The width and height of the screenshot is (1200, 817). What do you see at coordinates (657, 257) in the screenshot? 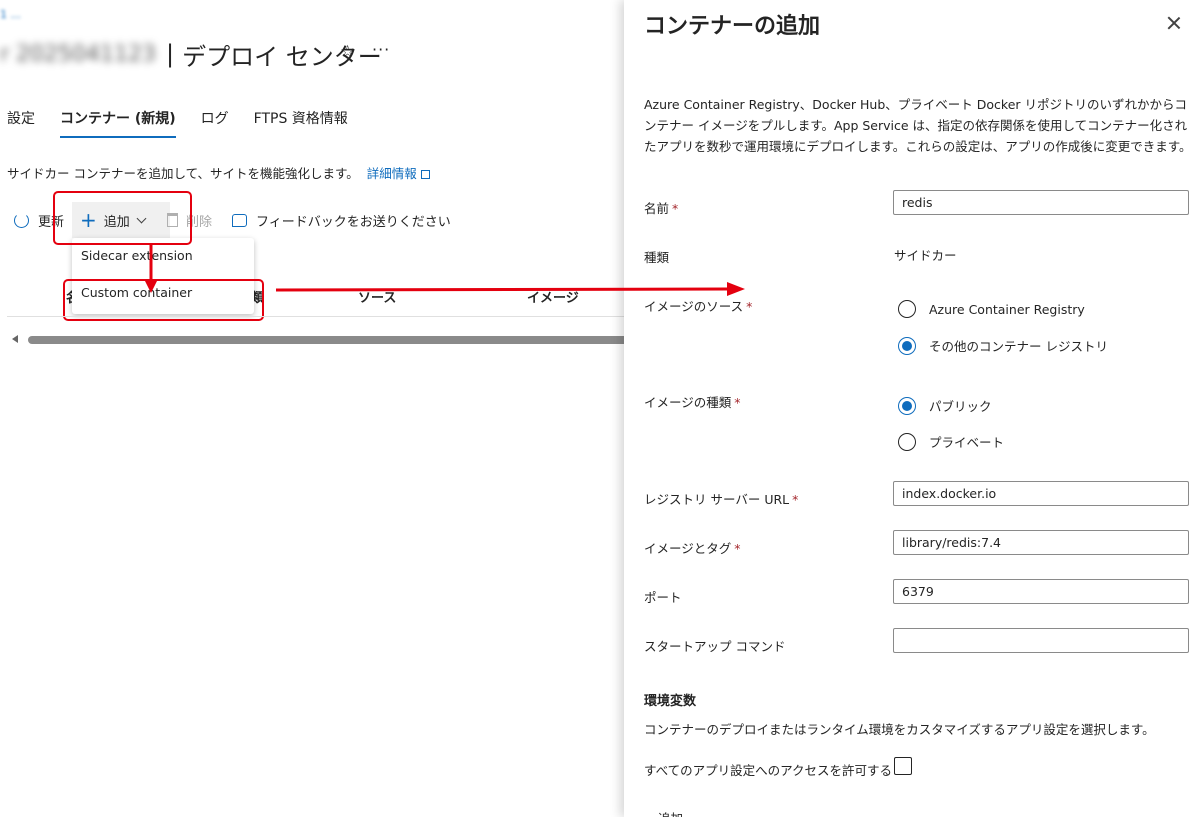
I see `kind-label: 種類` at bounding box center [657, 257].